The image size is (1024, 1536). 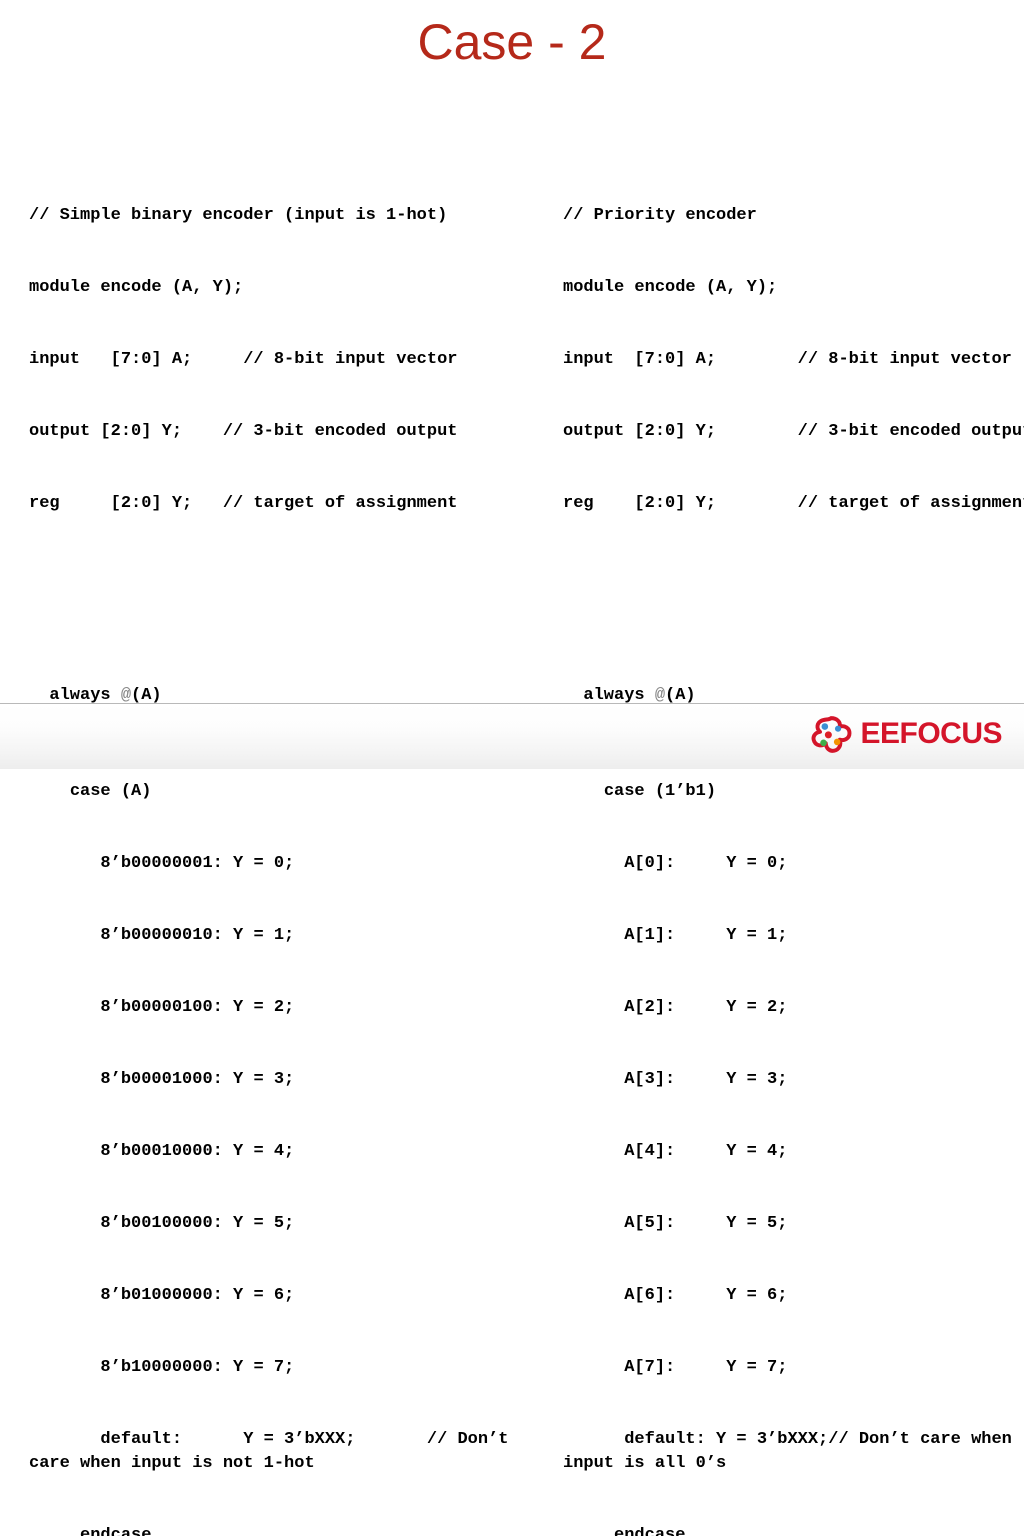 What do you see at coordinates (640, 791) in the screenshot?
I see `code-body-right-0: case (1’b1)` at bounding box center [640, 791].